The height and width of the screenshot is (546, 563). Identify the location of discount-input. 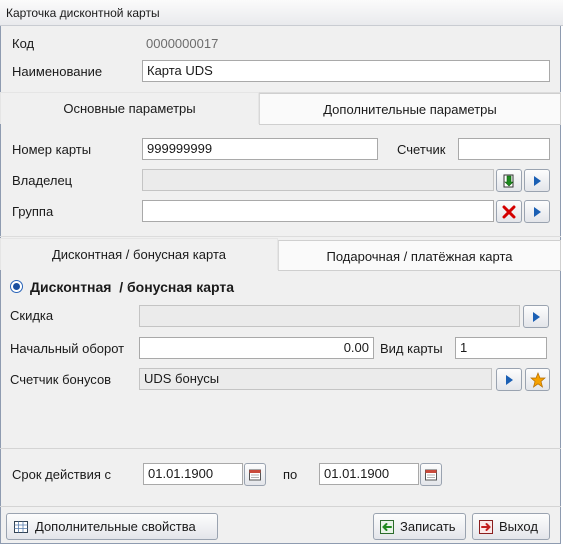
(329, 316).